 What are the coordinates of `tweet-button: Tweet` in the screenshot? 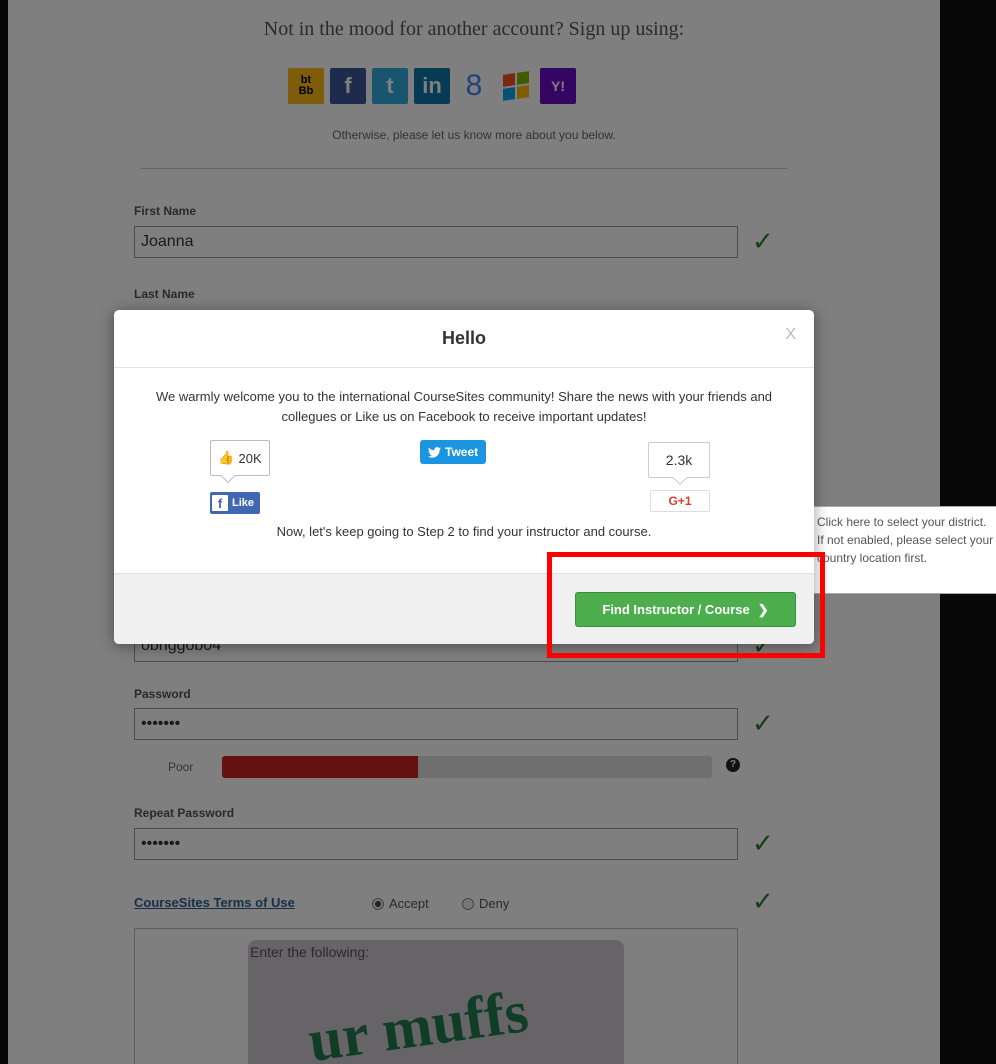 It's located at (453, 452).